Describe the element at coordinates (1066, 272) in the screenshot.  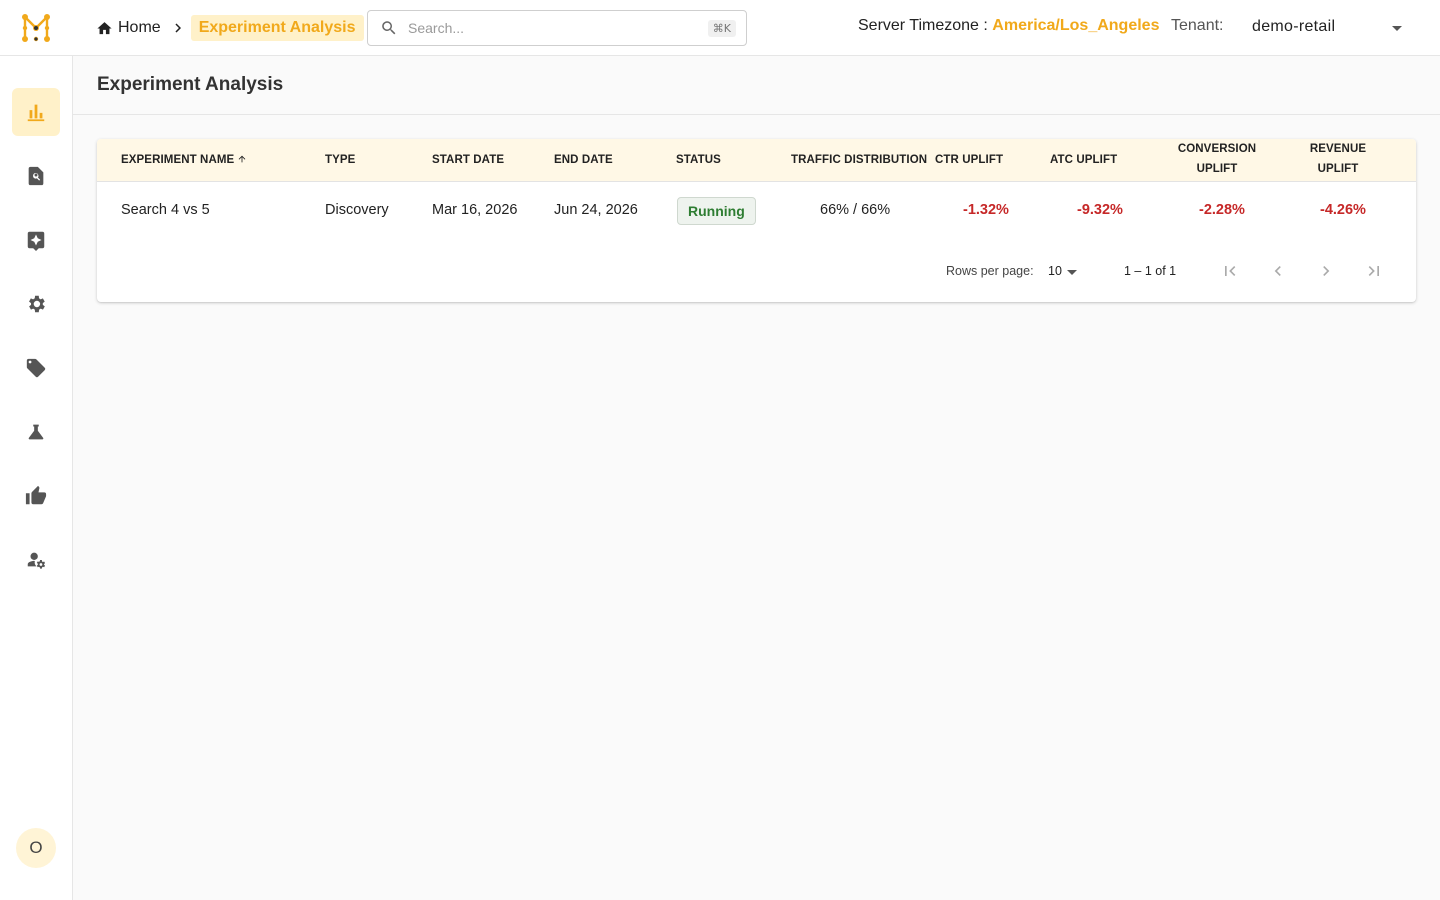
I see `rows-per-page-select: 10` at that location.